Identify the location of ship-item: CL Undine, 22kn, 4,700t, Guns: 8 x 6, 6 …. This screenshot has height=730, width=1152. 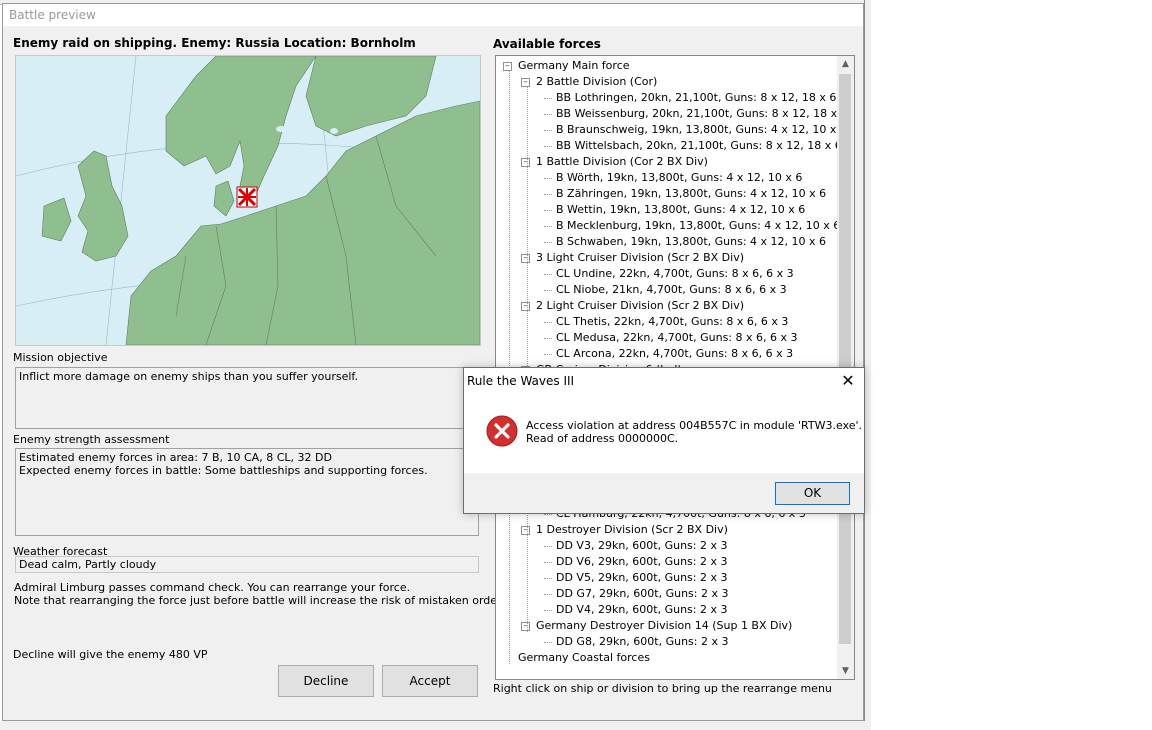
(675, 274).